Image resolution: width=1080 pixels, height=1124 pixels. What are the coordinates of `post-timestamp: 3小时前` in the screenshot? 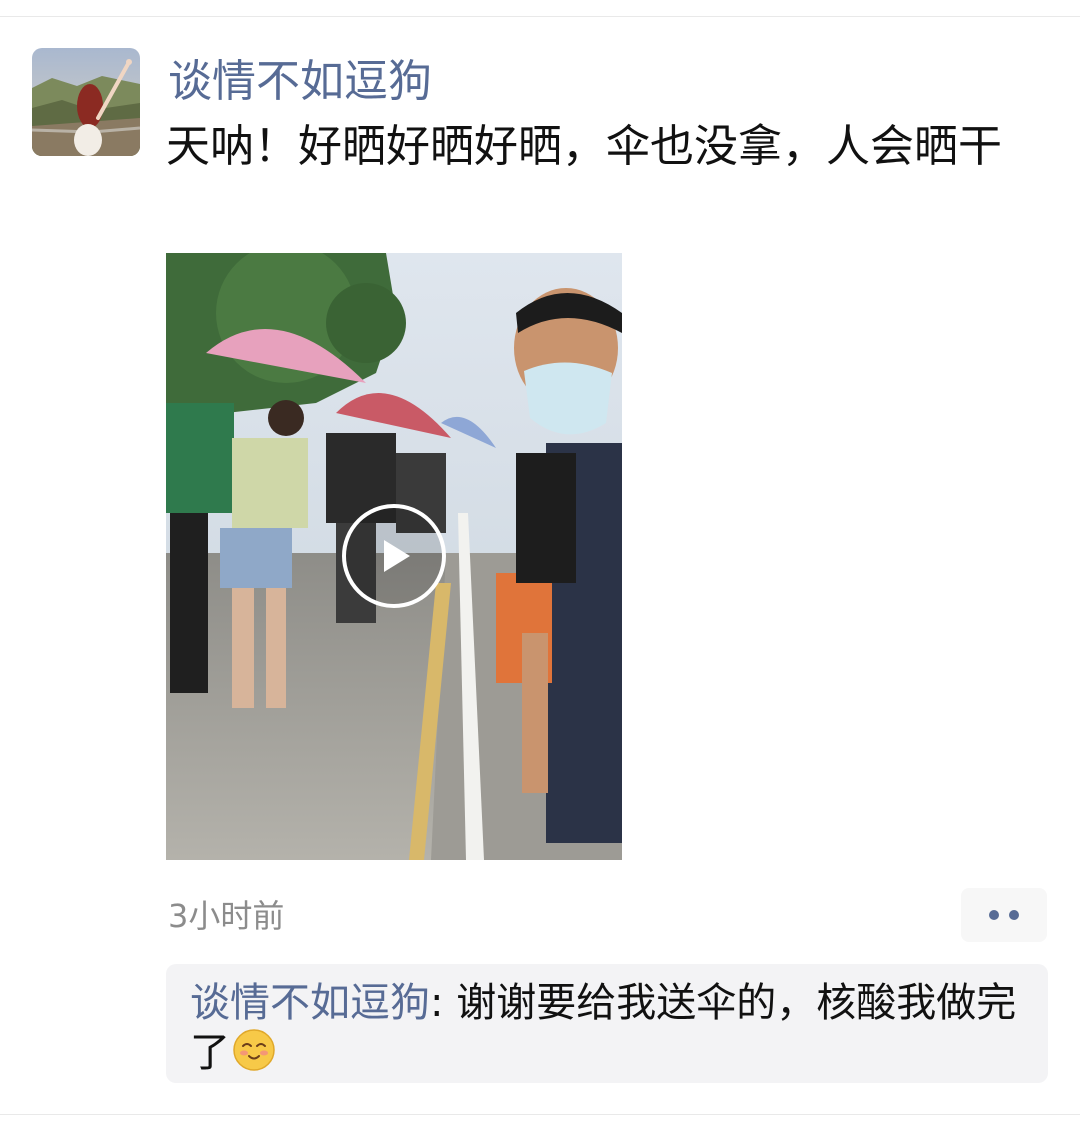 It's located at (226, 916).